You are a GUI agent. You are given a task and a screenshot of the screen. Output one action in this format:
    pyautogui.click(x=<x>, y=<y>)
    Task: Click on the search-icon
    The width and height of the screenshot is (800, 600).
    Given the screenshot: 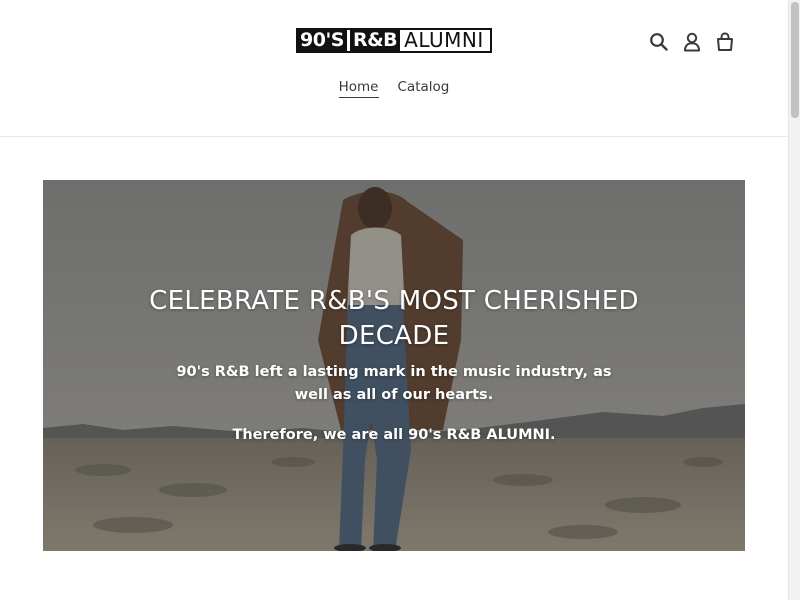 What is the action you would take?
    pyautogui.click(x=658, y=42)
    